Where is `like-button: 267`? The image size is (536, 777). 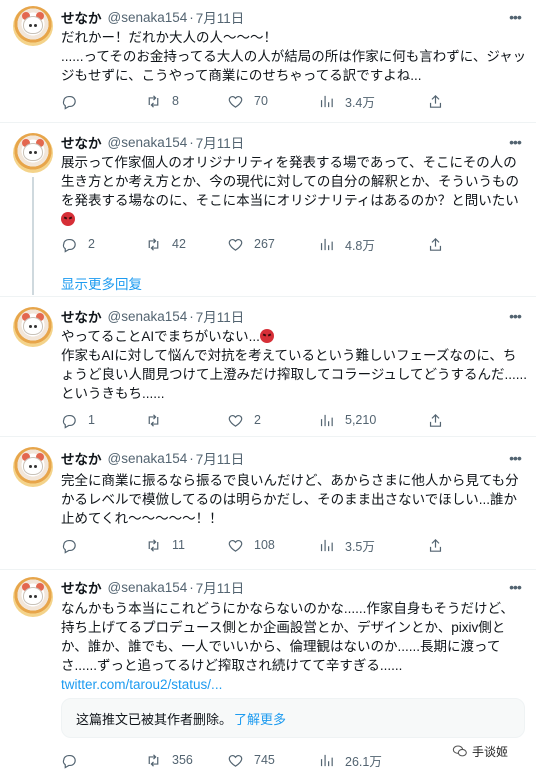
like-button: 267 is located at coordinates (251, 244).